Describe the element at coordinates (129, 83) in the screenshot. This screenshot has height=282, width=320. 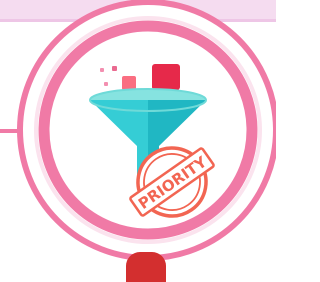
I see `small-square-icon` at that location.